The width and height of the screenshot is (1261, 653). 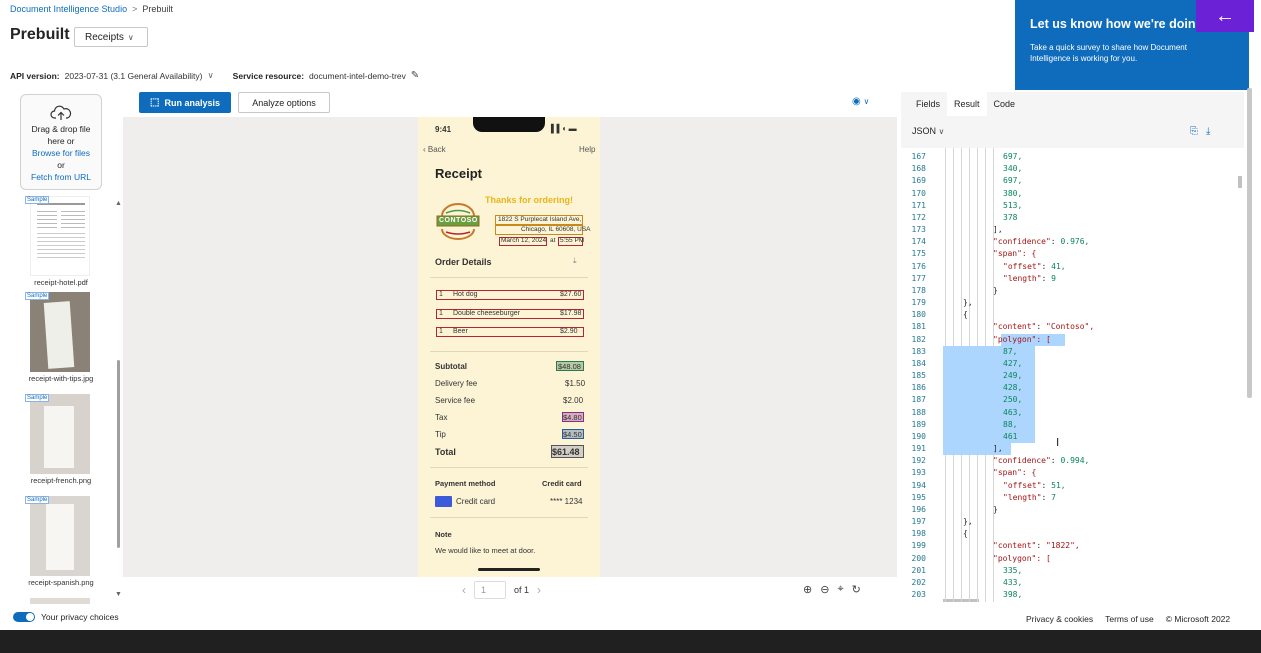 What do you see at coordinates (918, 327) in the screenshot?
I see `code-line-number: 181` at bounding box center [918, 327].